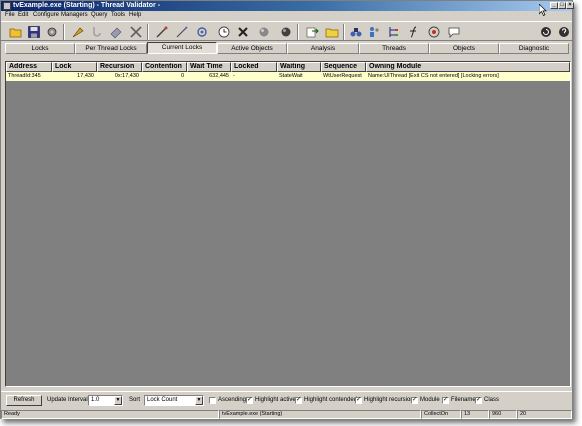 This screenshot has height=426, width=582. What do you see at coordinates (475, 414) in the screenshot?
I see `status-value-1: 13` at bounding box center [475, 414].